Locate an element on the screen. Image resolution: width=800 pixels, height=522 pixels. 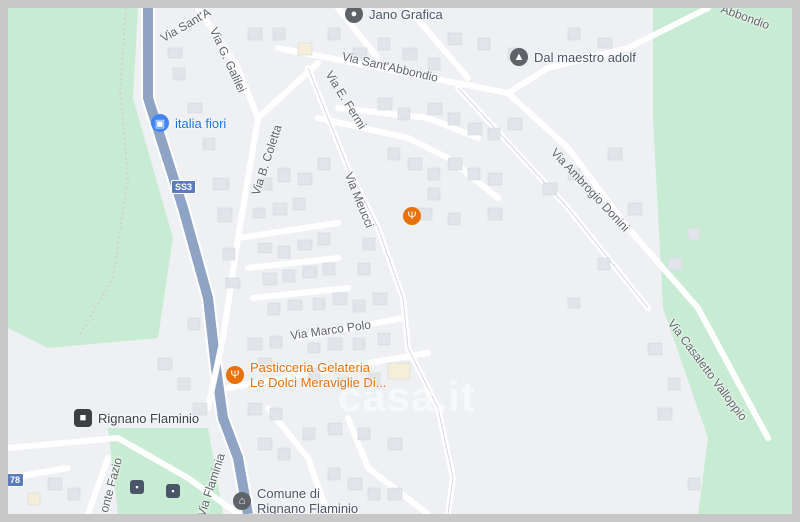
poi-label-line1: Comune di is located at coordinates (288, 493).